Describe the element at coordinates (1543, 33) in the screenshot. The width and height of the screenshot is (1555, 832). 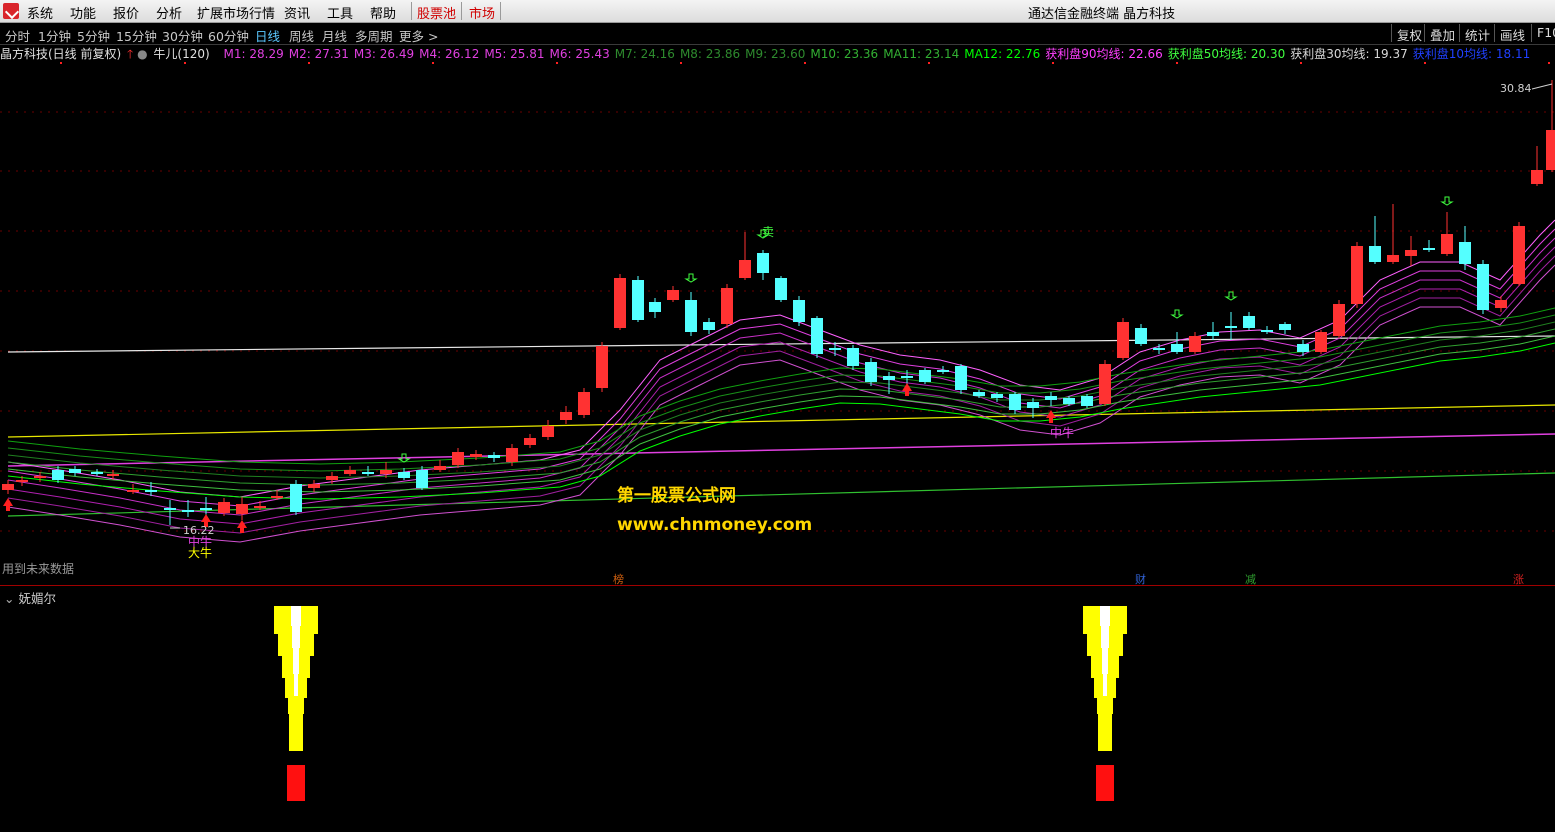
I see `f10-button: F10` at that location.